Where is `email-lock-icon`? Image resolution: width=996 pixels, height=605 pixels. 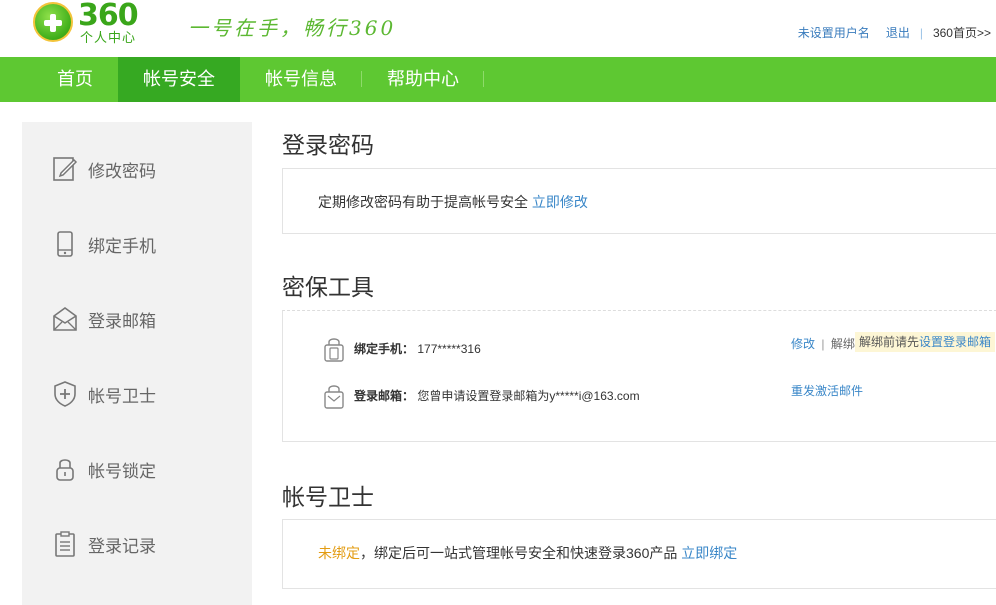 email-lock-icon is located at coordinates (334, 397).